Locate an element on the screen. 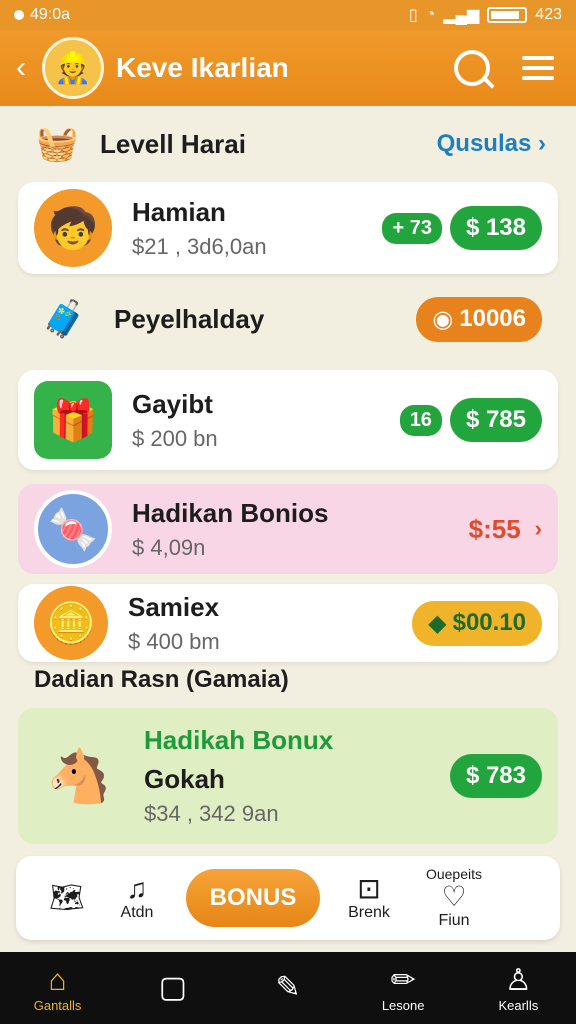  featured-amount: $34 , 342 9an is located at coordinates (211, 813).